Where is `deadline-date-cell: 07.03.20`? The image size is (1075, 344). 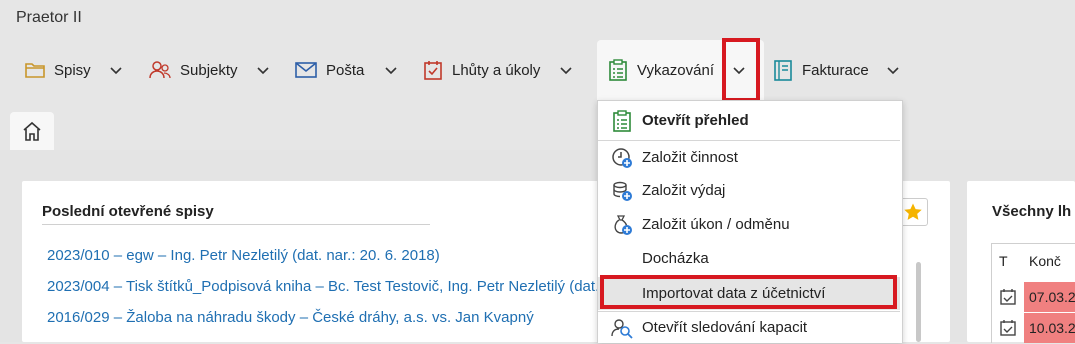
deadline-date-cell: 07.03.20 is located at coordinates (1049, 297).